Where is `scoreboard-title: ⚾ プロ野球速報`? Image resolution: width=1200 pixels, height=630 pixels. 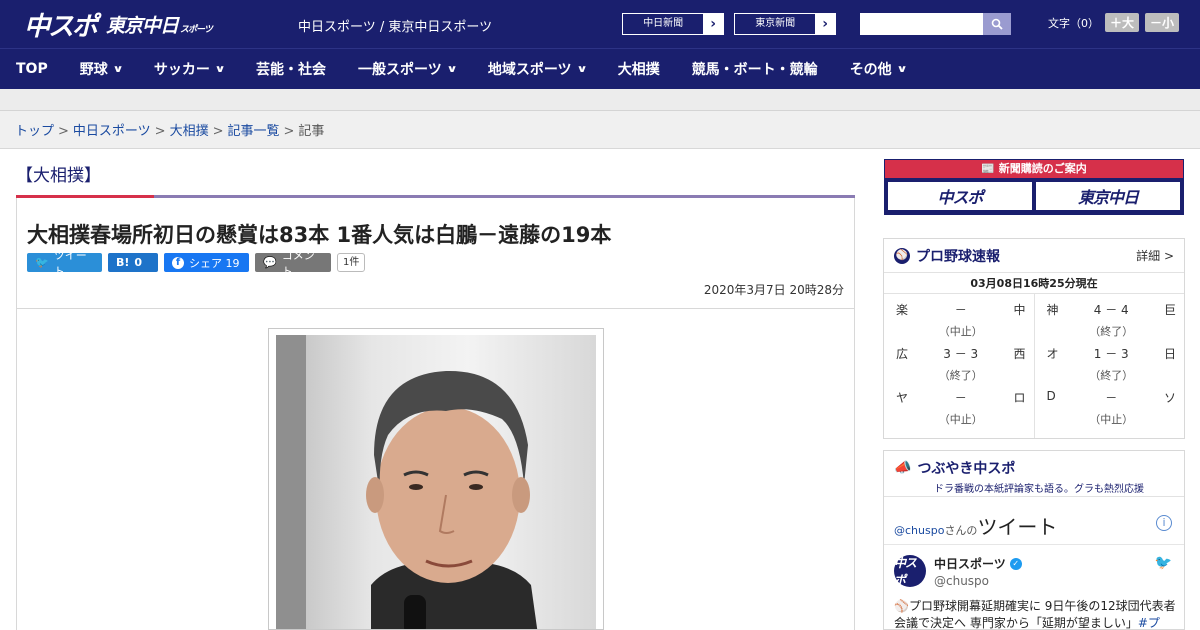
scoreboard-title: ⚾ プロ野球速報 is located at coordinates (947, 256).